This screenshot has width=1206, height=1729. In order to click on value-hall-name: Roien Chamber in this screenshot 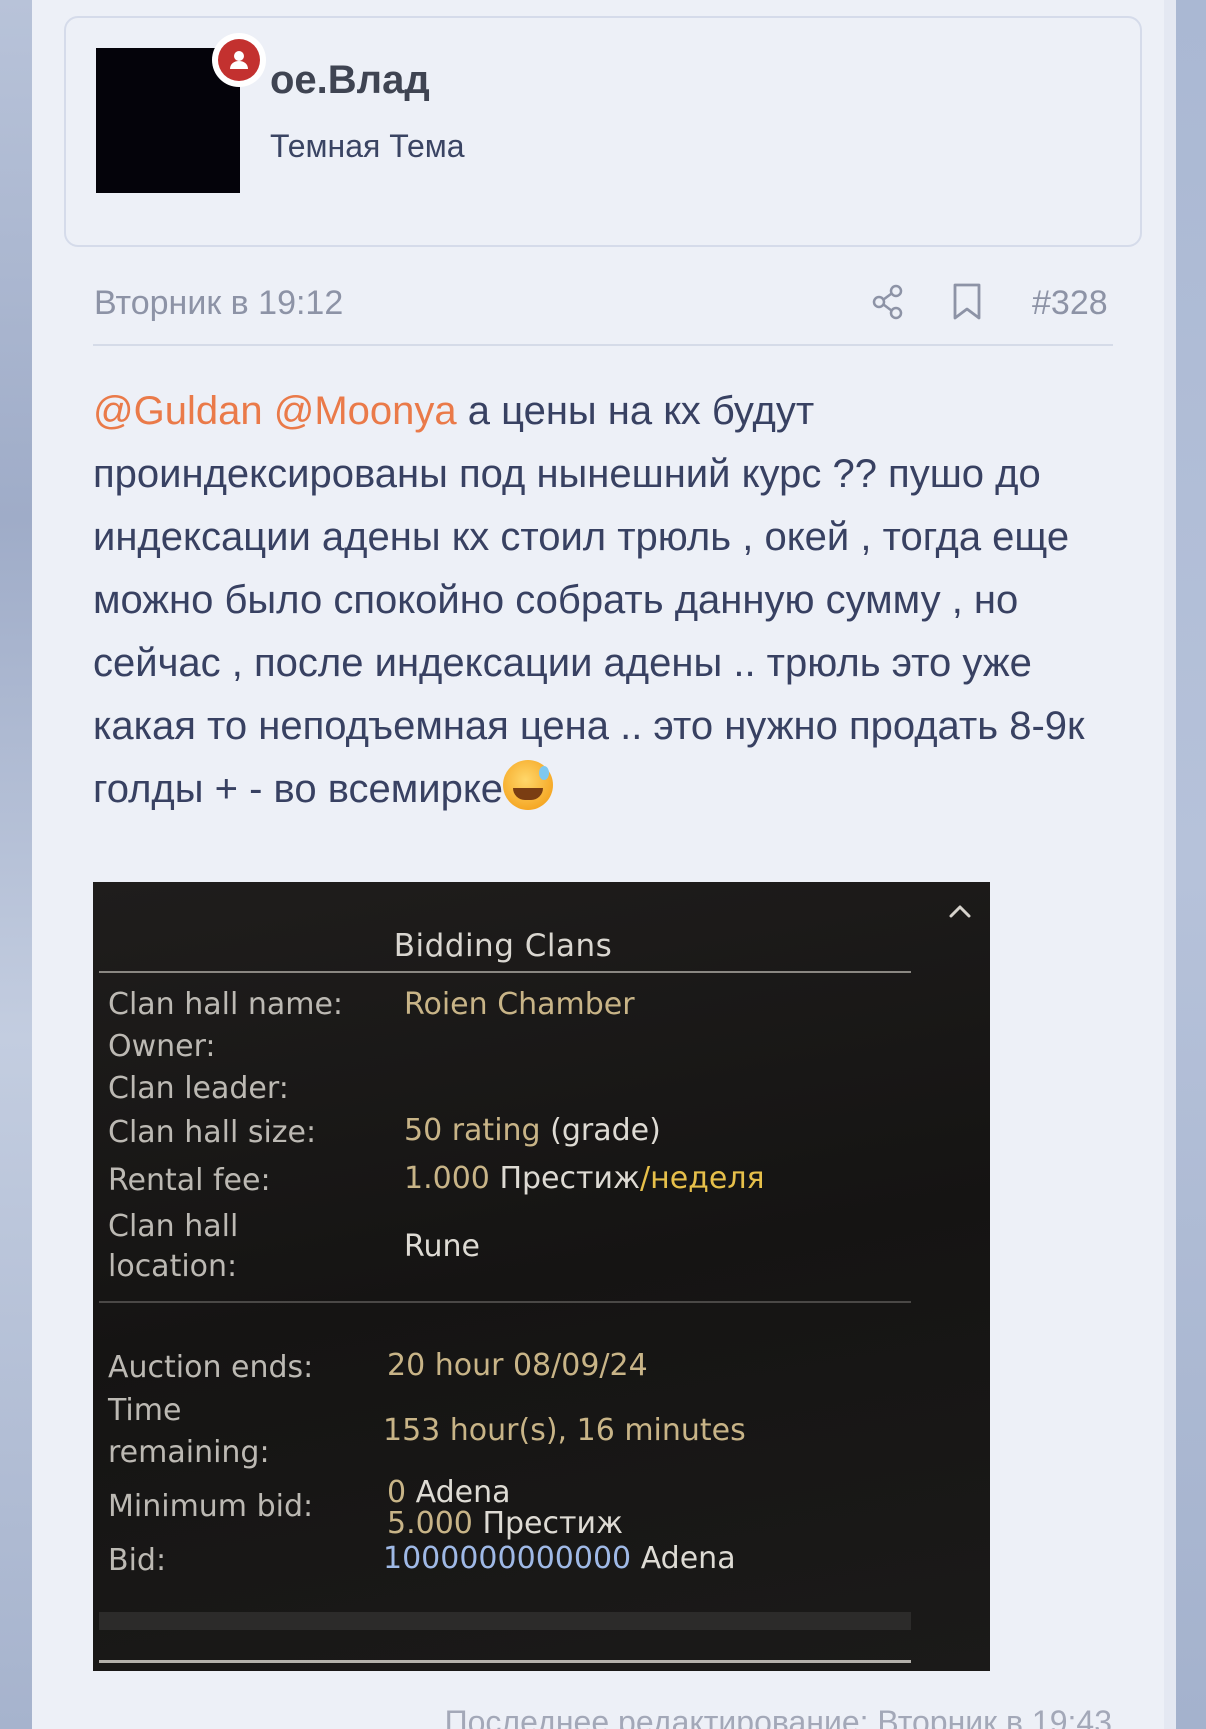, I will do `click(519, 1004)`.